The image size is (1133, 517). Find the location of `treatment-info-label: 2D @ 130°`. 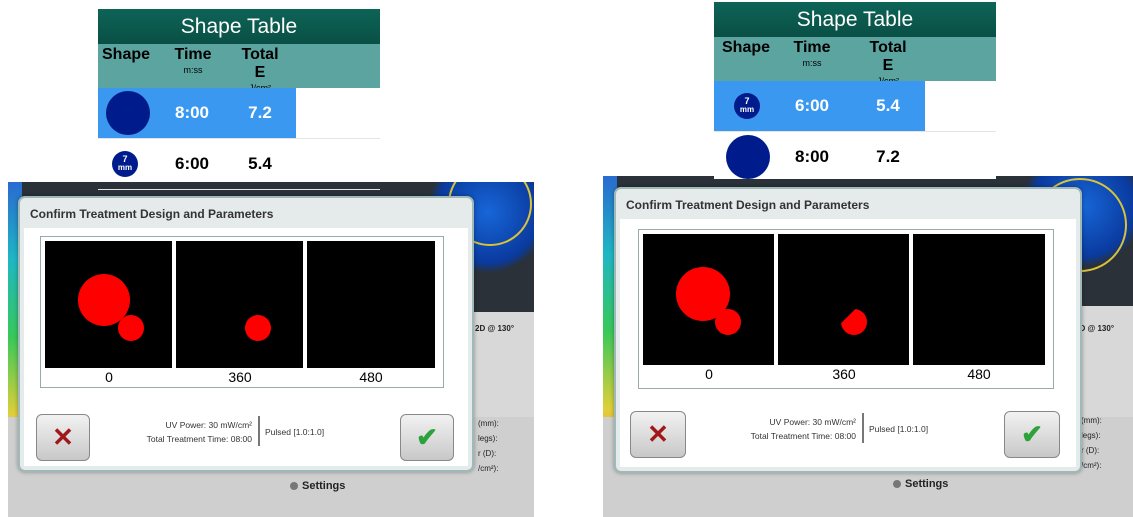

treatment-info-label: 2D @ 130° is located at coordinates (495, 328).